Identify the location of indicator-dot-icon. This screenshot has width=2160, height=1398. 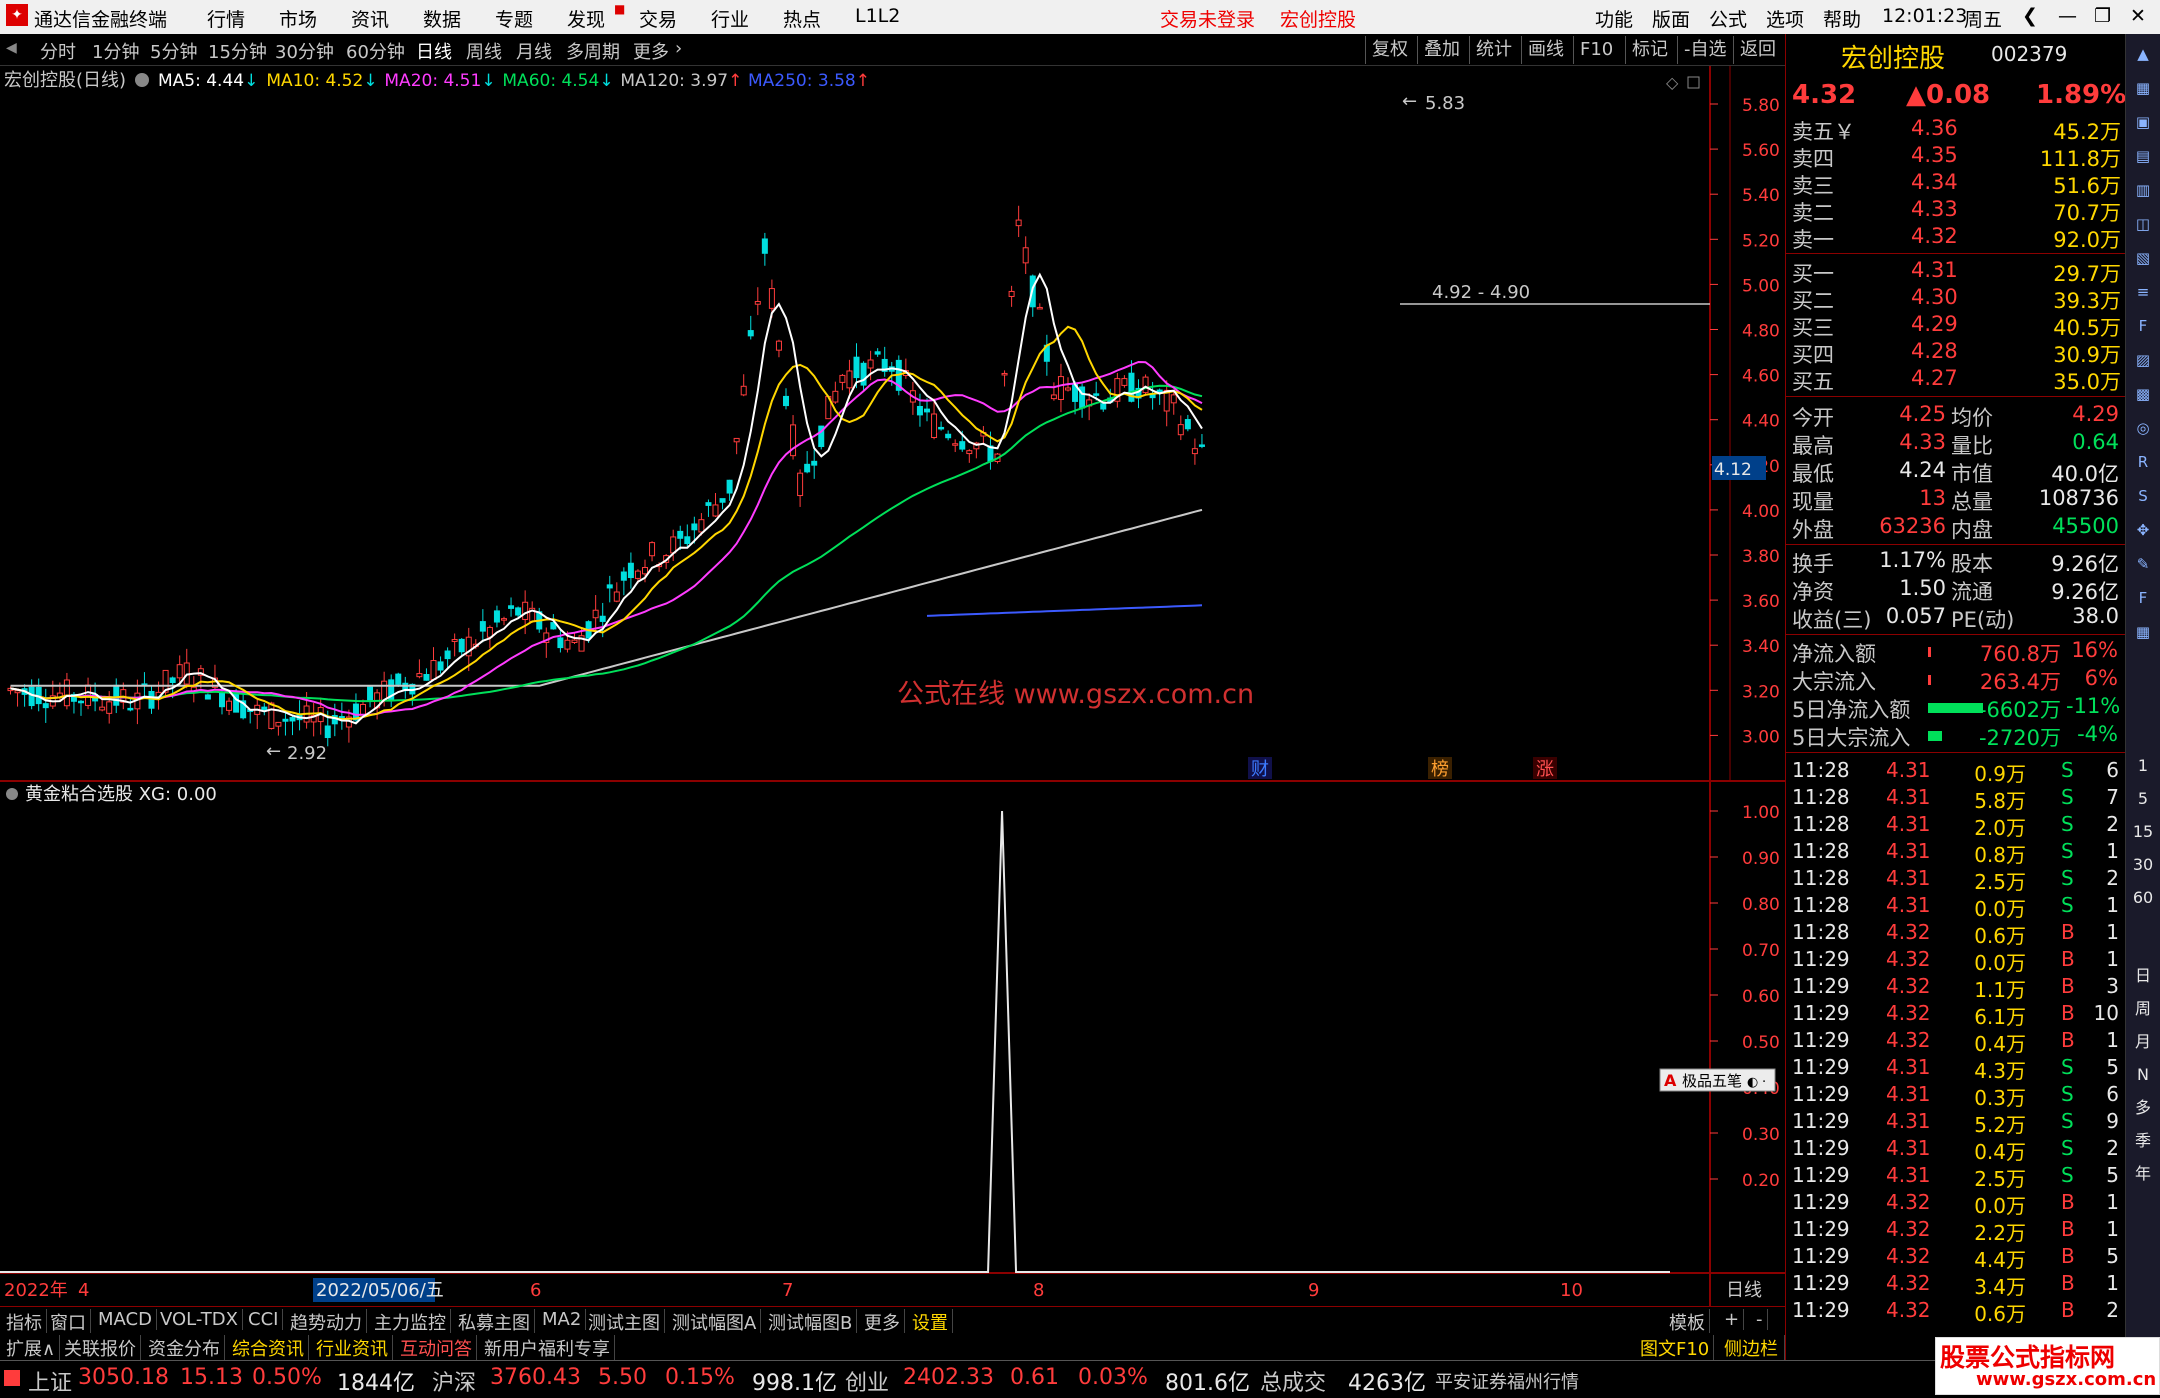
(12, 794).